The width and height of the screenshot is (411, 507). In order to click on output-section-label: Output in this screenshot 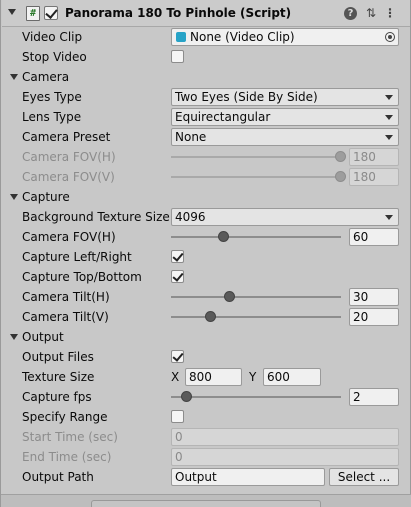, I will do `click(43, 337)`.